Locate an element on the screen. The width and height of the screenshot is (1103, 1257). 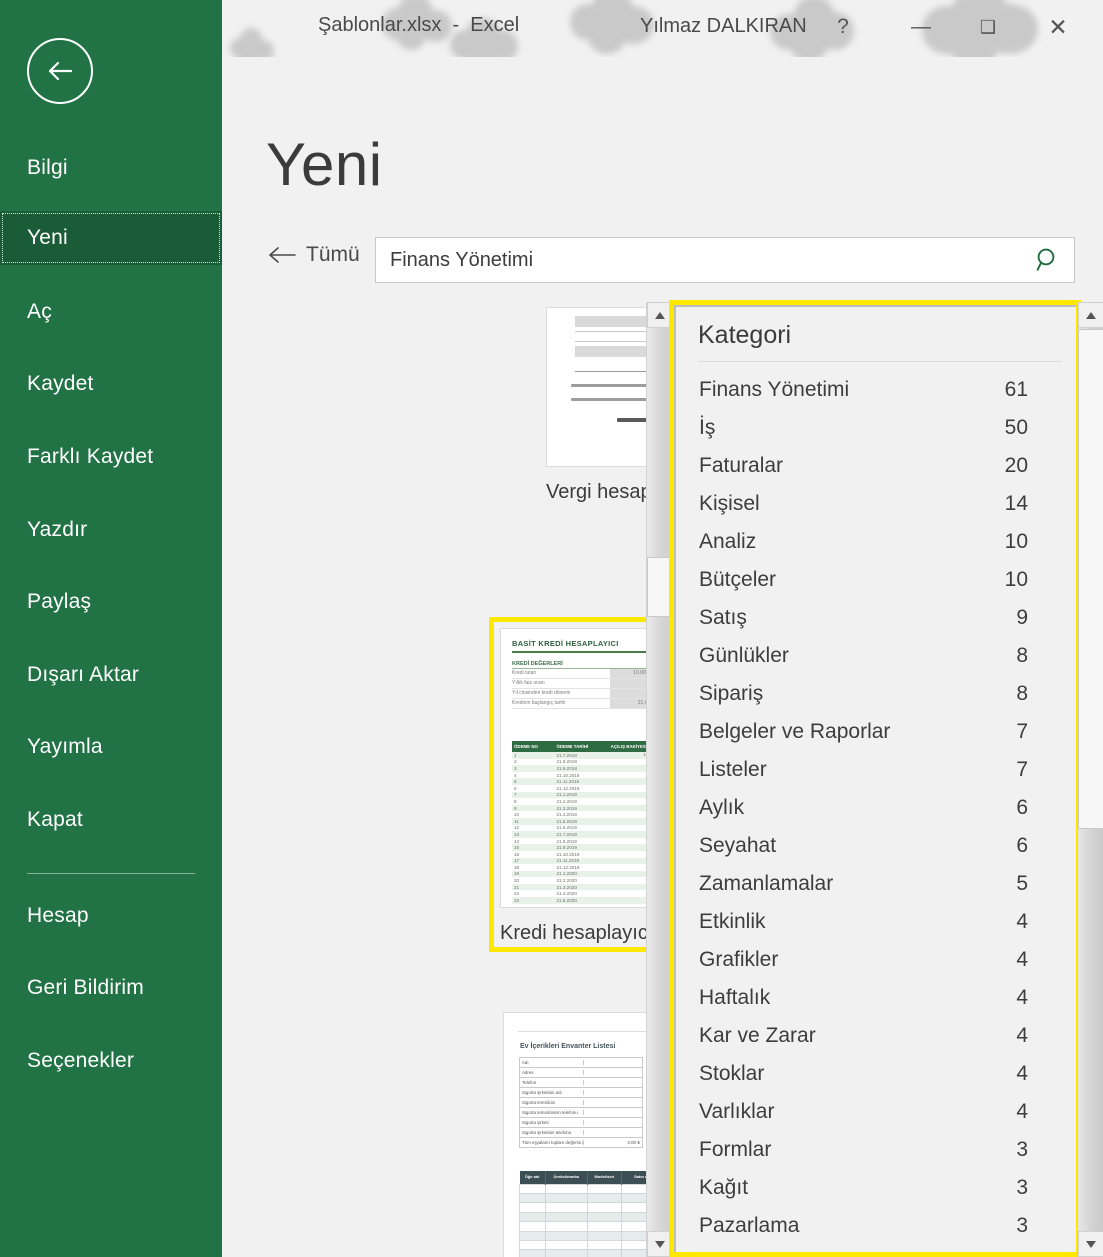
category-row: Zamanlamalar 5 is located at coordinates (876, 884).